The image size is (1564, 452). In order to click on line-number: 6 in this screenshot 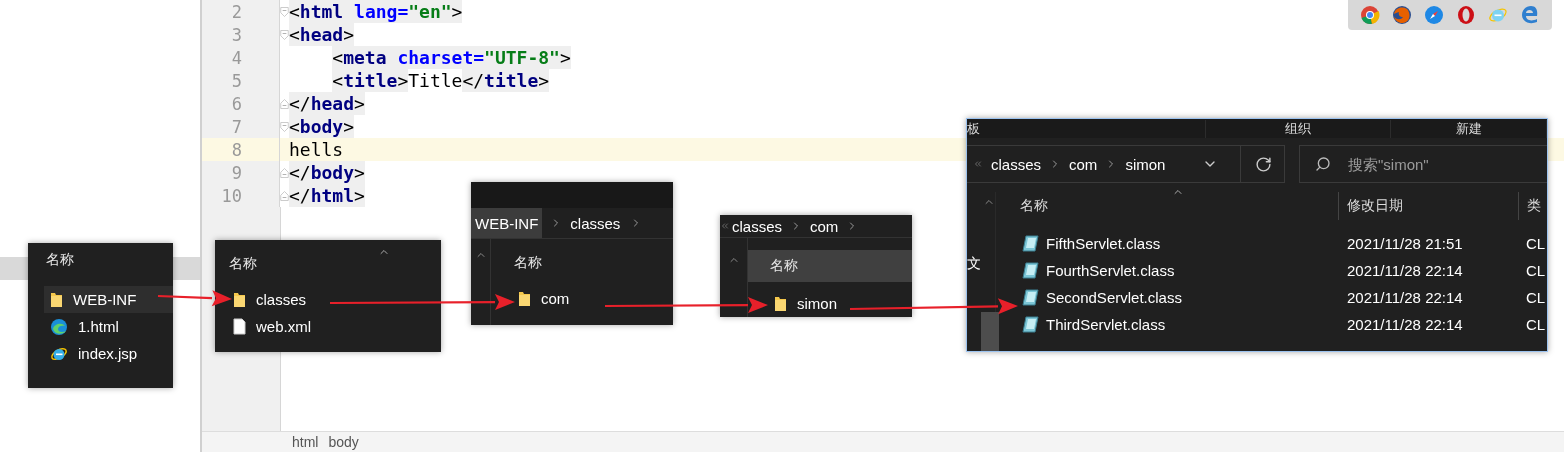, I will do `click(237, 103)`.